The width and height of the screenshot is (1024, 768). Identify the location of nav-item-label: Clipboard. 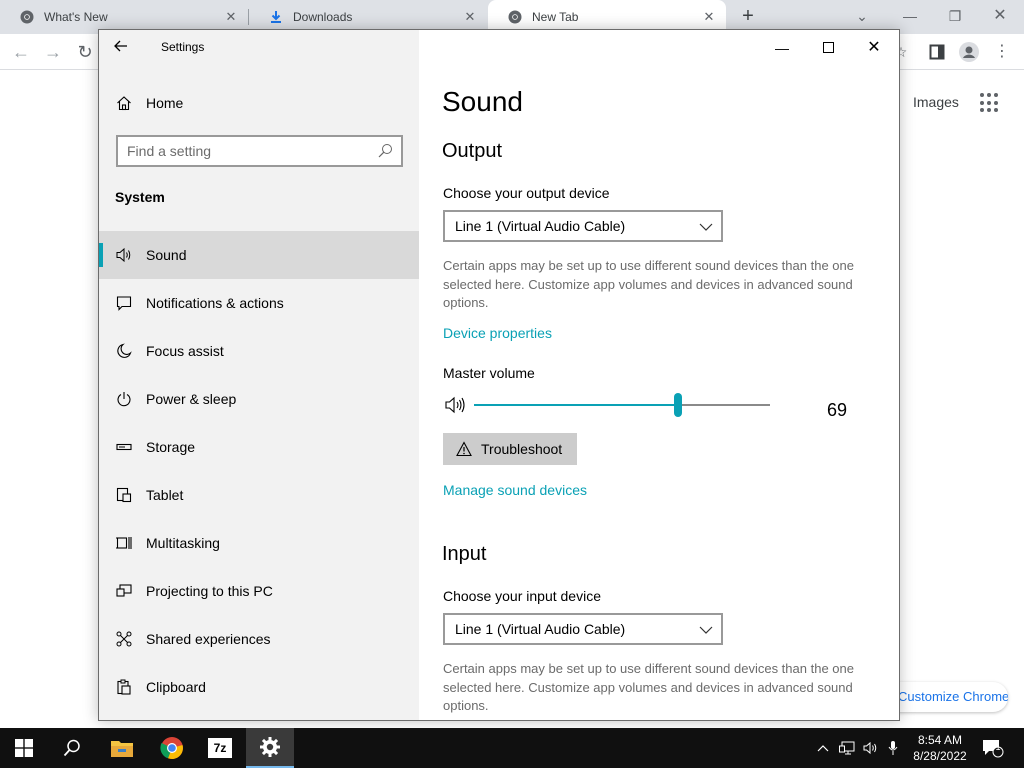
(176, 687).